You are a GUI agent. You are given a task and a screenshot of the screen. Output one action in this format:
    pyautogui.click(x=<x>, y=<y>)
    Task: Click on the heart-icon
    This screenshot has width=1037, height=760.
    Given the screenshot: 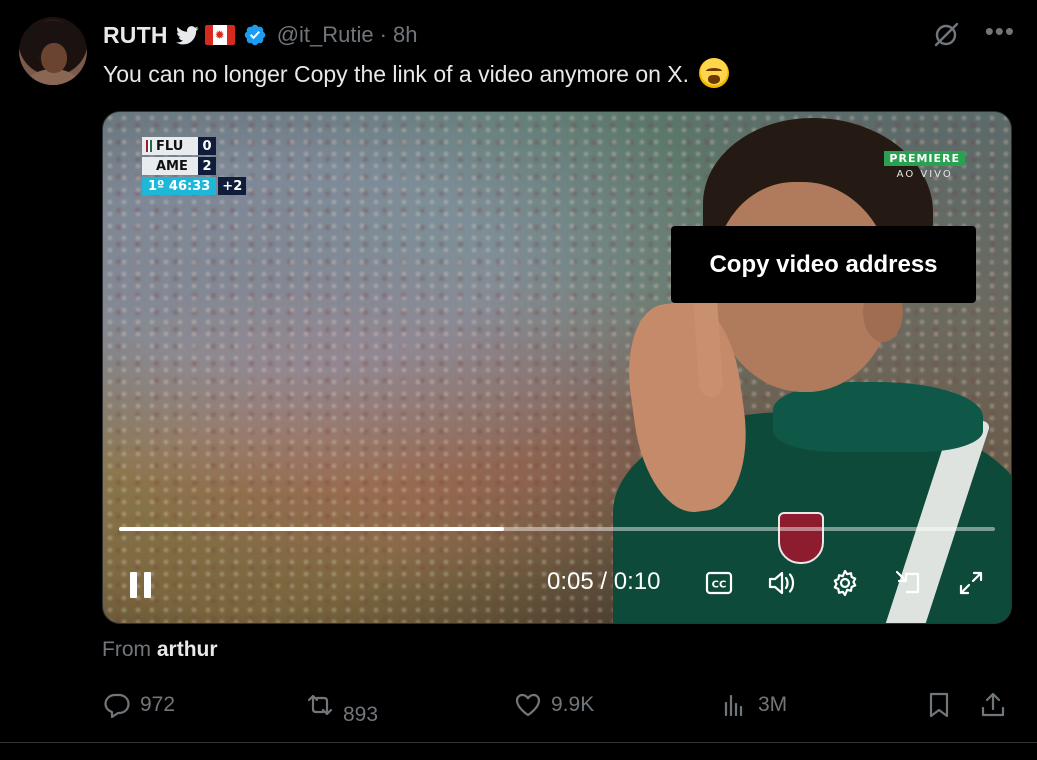 What is the action you would take?
    pyautogui.click(x=528, y=705)
    